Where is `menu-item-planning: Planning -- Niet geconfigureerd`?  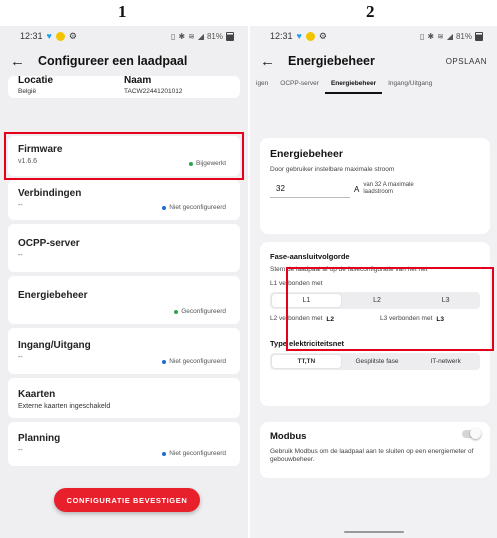
menu-item-planning: Planning -- Niet geconfigureerd is located at coordinates (124, 444).